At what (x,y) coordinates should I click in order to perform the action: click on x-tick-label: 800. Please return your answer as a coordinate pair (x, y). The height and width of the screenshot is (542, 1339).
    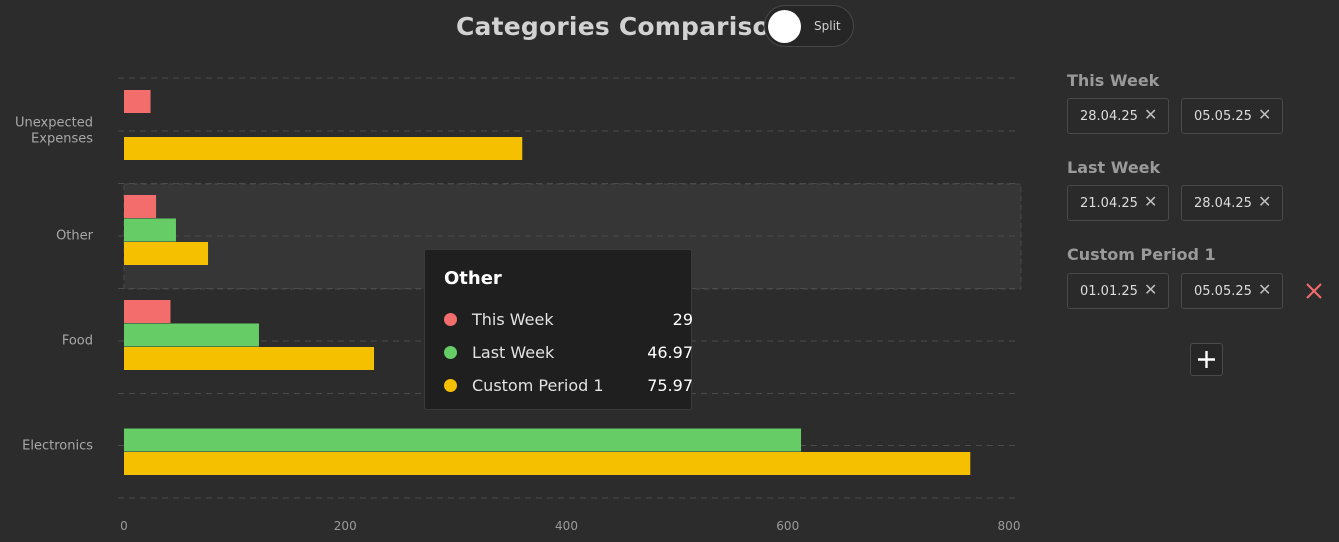
    Looking at the image, I should click on (1009, 526).